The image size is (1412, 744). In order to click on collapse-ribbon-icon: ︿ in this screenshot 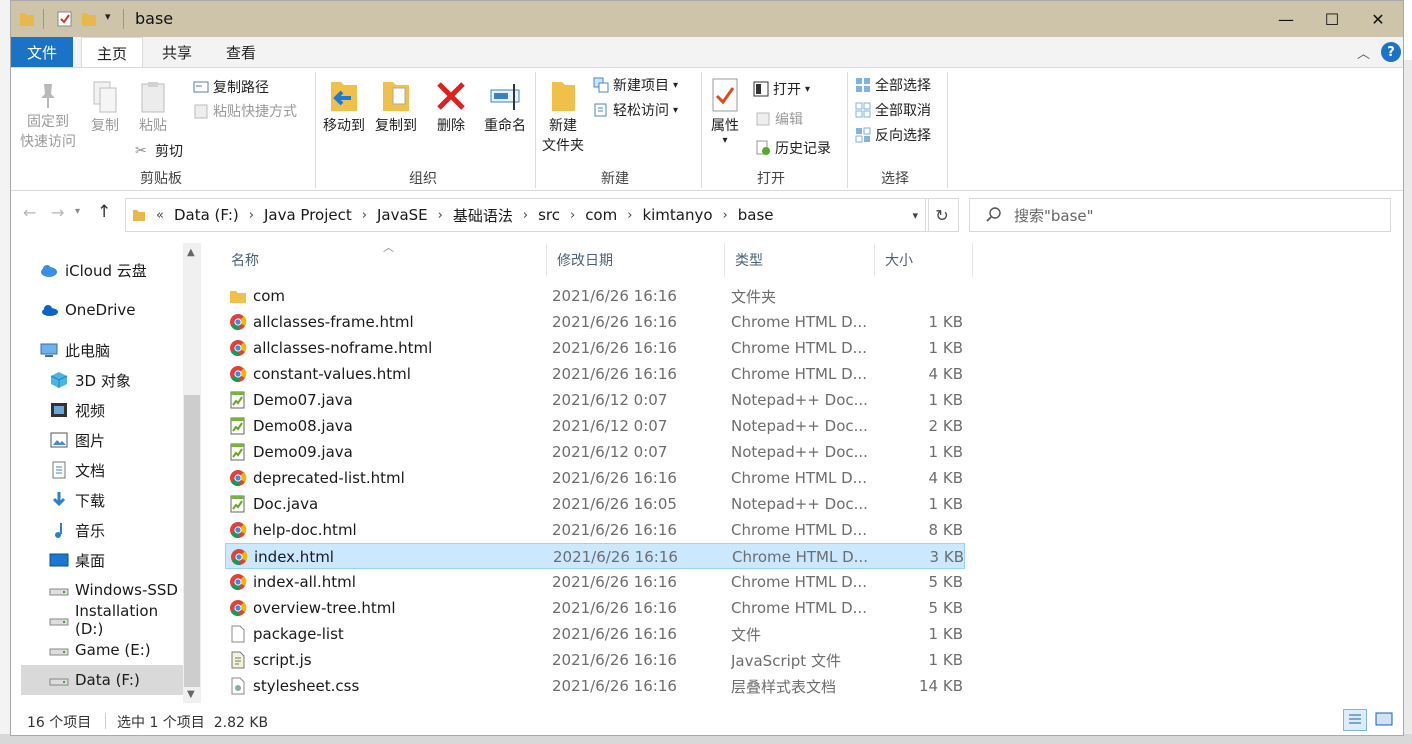, I will do `click(1363, 52)`.